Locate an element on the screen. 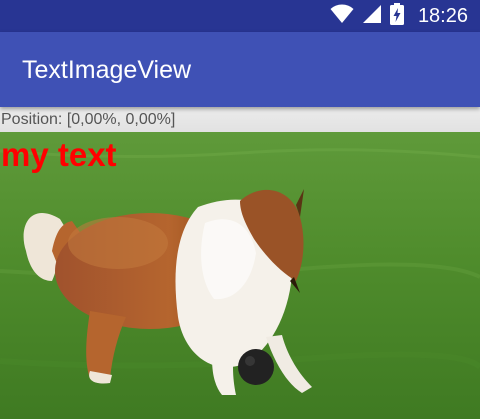 This screenshot has width=480, height=419. overlay-text: my text is located at coordinates (59, 154).